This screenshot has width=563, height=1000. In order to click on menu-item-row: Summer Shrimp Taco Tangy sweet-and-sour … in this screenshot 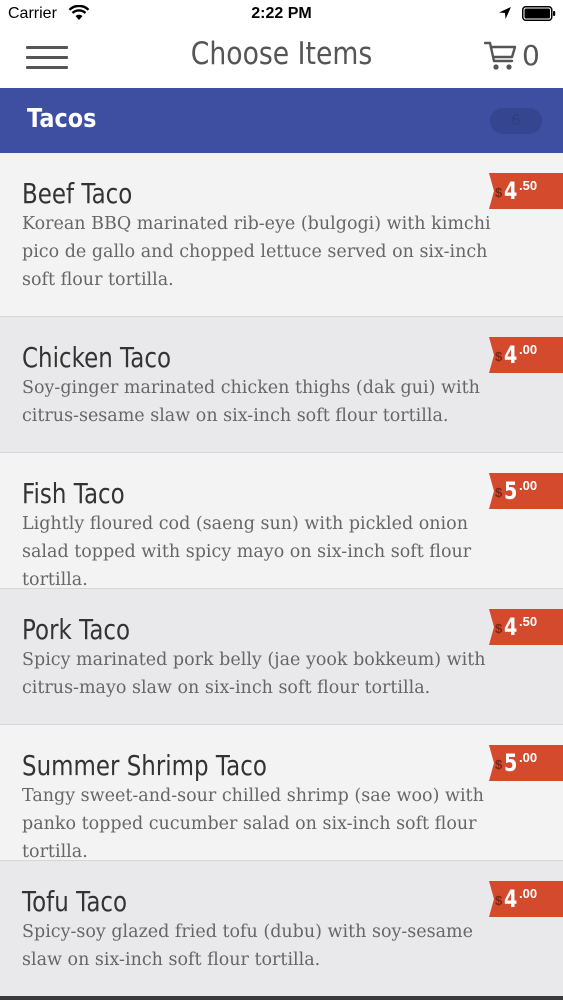, I will do `click(281, 793)`.